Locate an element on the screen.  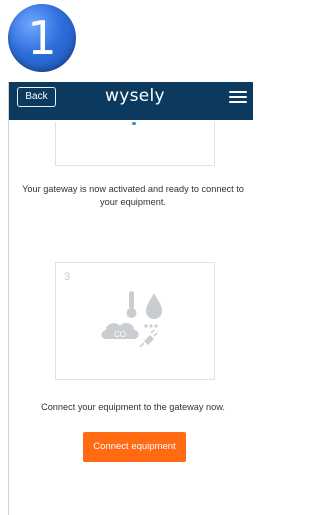
wysely-logo: wysely is located at coordinates (140, 98).